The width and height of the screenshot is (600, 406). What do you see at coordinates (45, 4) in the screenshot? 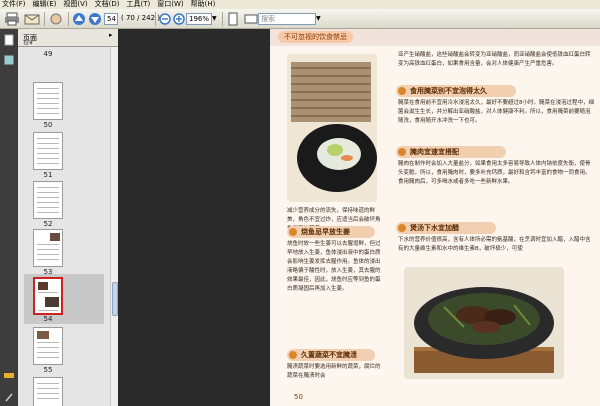
I see `menu-item: 编辑(E)` at bounding box center [45, 4].